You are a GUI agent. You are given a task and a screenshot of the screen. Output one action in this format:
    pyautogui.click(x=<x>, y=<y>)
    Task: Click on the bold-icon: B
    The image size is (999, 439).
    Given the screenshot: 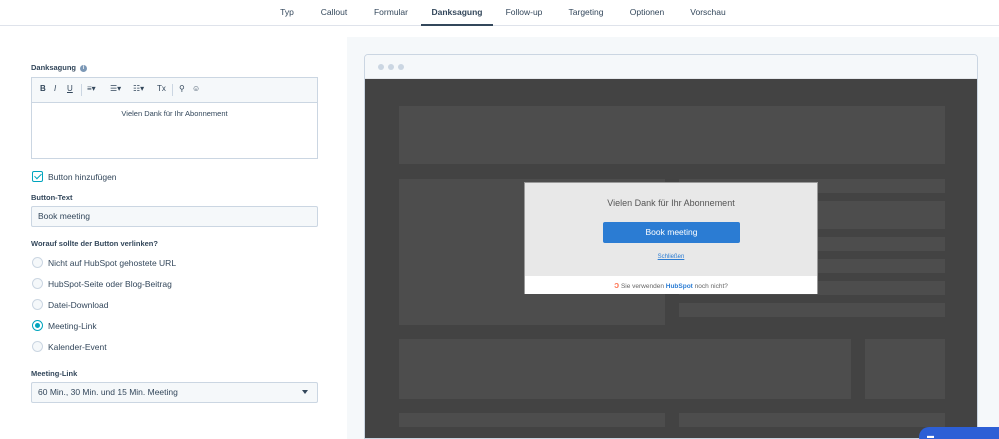 What is the action you would take?
    pyautogui.click(x=43, y=88)
    